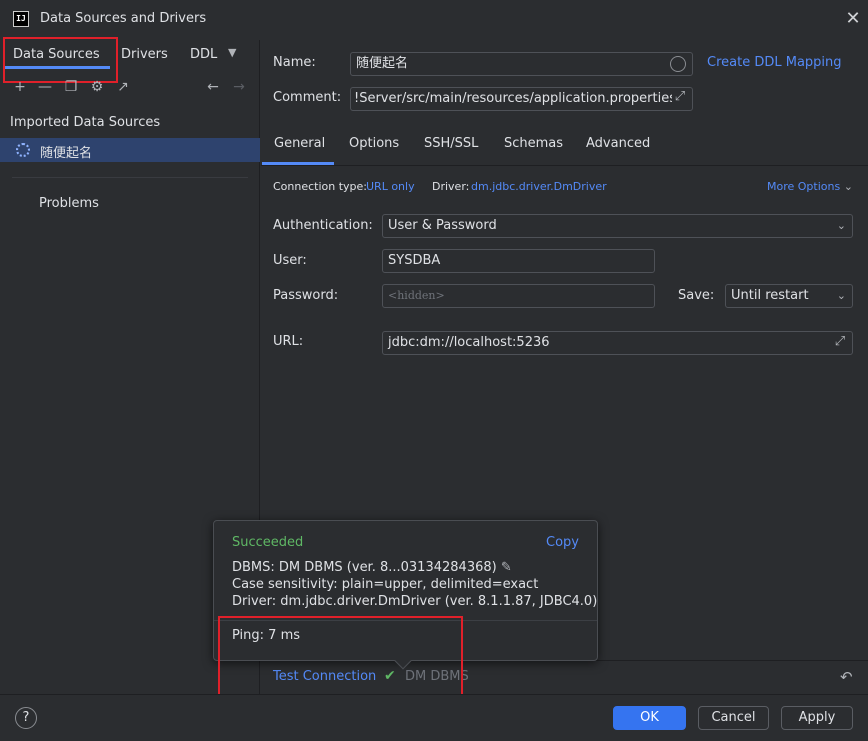 This screenshot has height=741, width=868. I want to click on revert-icon: ↶, so click(846, 677).